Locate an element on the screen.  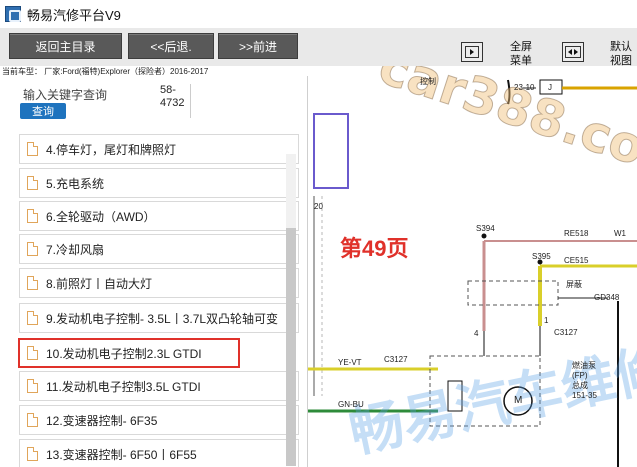
scrollbar-thumb is located at coordinates (291, 347).